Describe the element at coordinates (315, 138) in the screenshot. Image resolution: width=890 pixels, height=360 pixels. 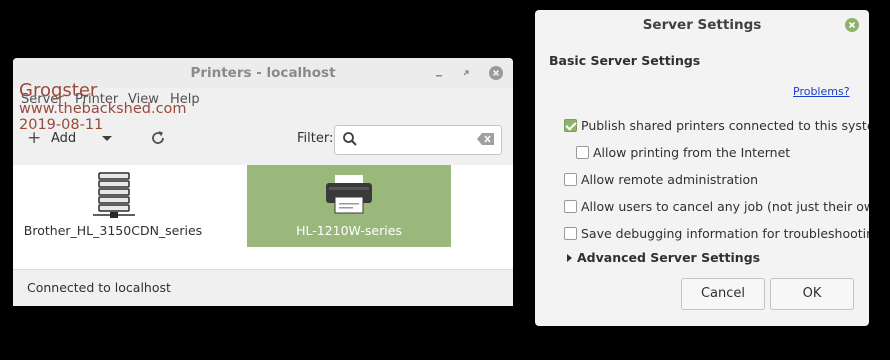
I see `filter-label: Filter:` at that location.